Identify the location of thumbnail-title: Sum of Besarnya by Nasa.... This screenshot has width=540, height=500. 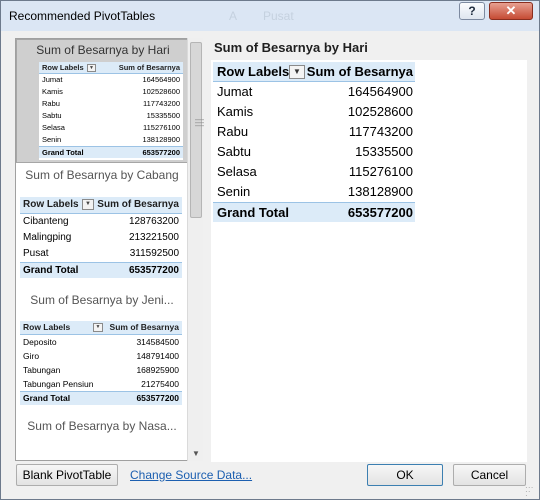
(102, 426).